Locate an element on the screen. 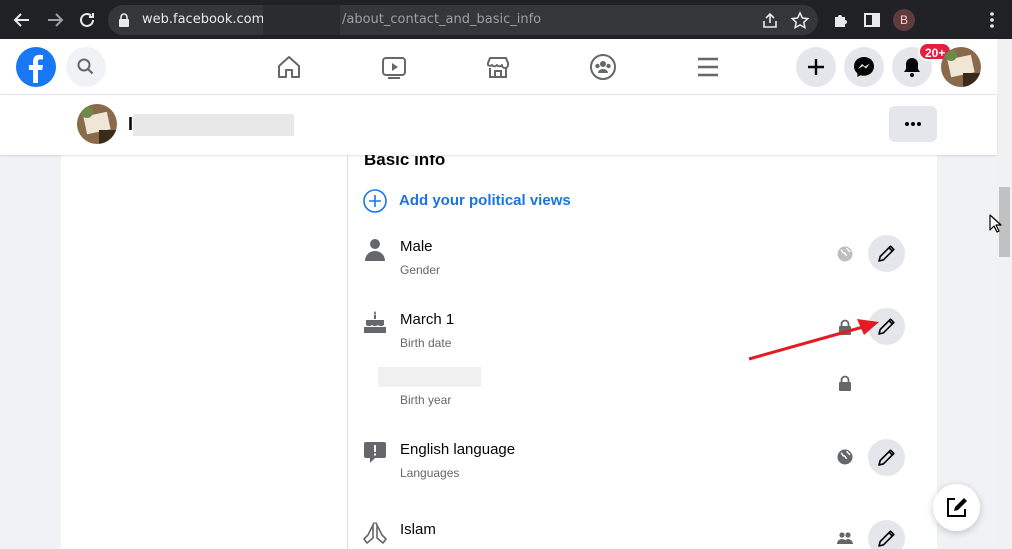 This screenshot has width=1012, height=549. edit-gender-button is located at coordinates (886, 253).